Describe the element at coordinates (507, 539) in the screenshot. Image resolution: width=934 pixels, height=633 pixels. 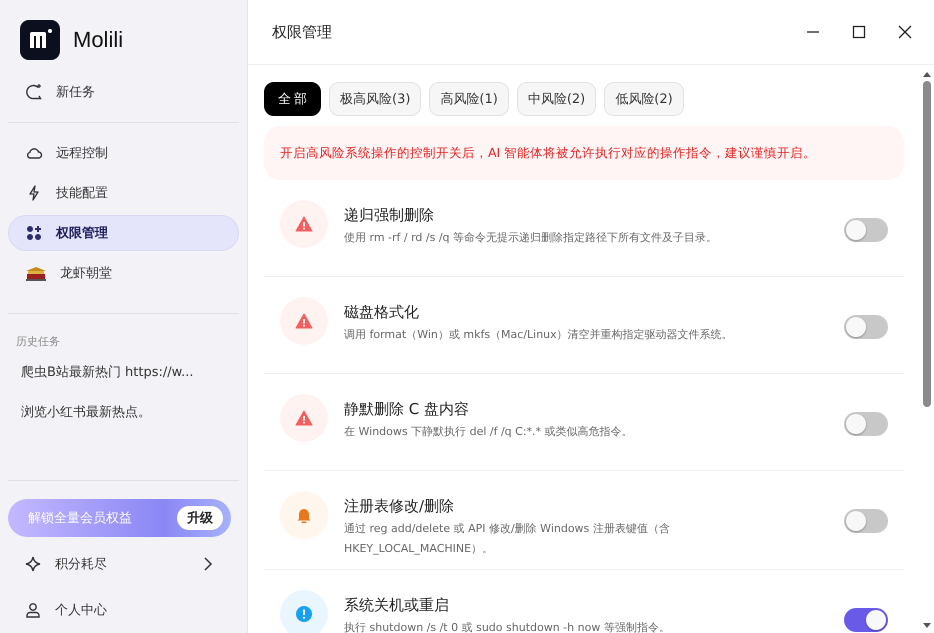
I see `rule-description: 通过 reg add/delete 或 API 修改/删除 Windows 注册表键值（含 HKEY_LOCAL_MACHINE）。` at that location.